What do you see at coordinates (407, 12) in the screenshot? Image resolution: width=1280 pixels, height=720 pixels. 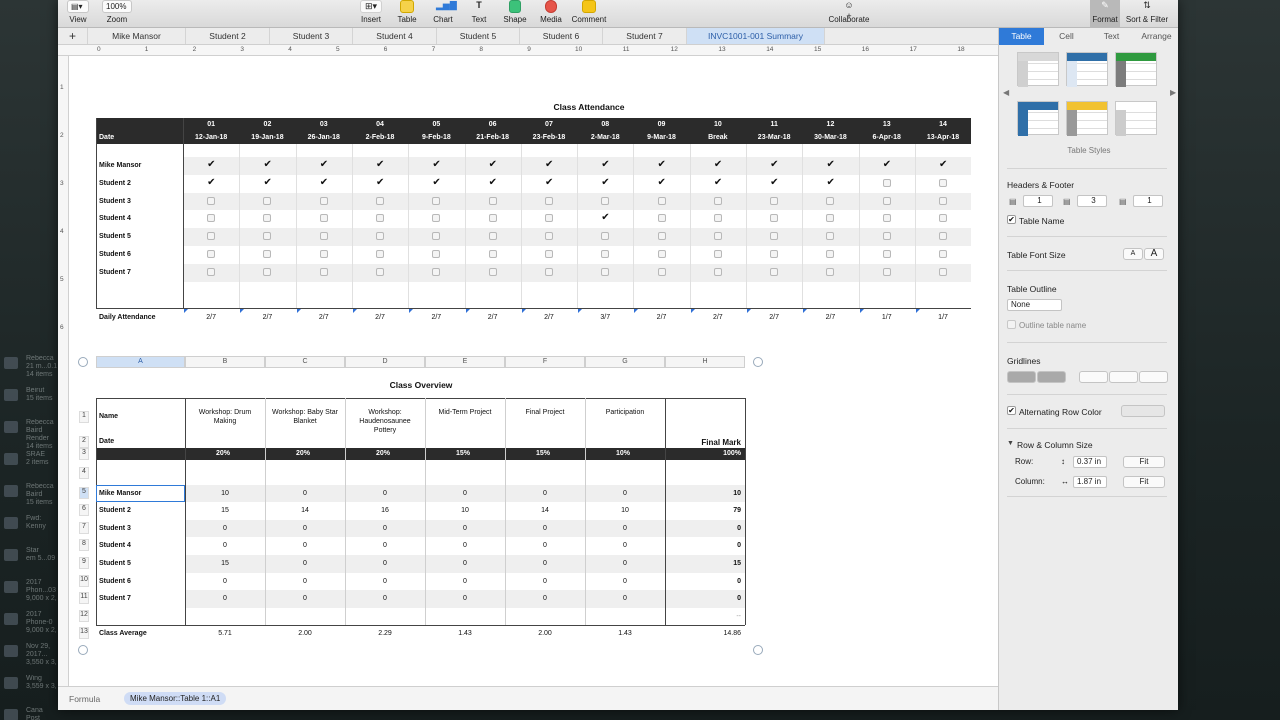 I see `table-button: Table` at bounding box center [407, 12].